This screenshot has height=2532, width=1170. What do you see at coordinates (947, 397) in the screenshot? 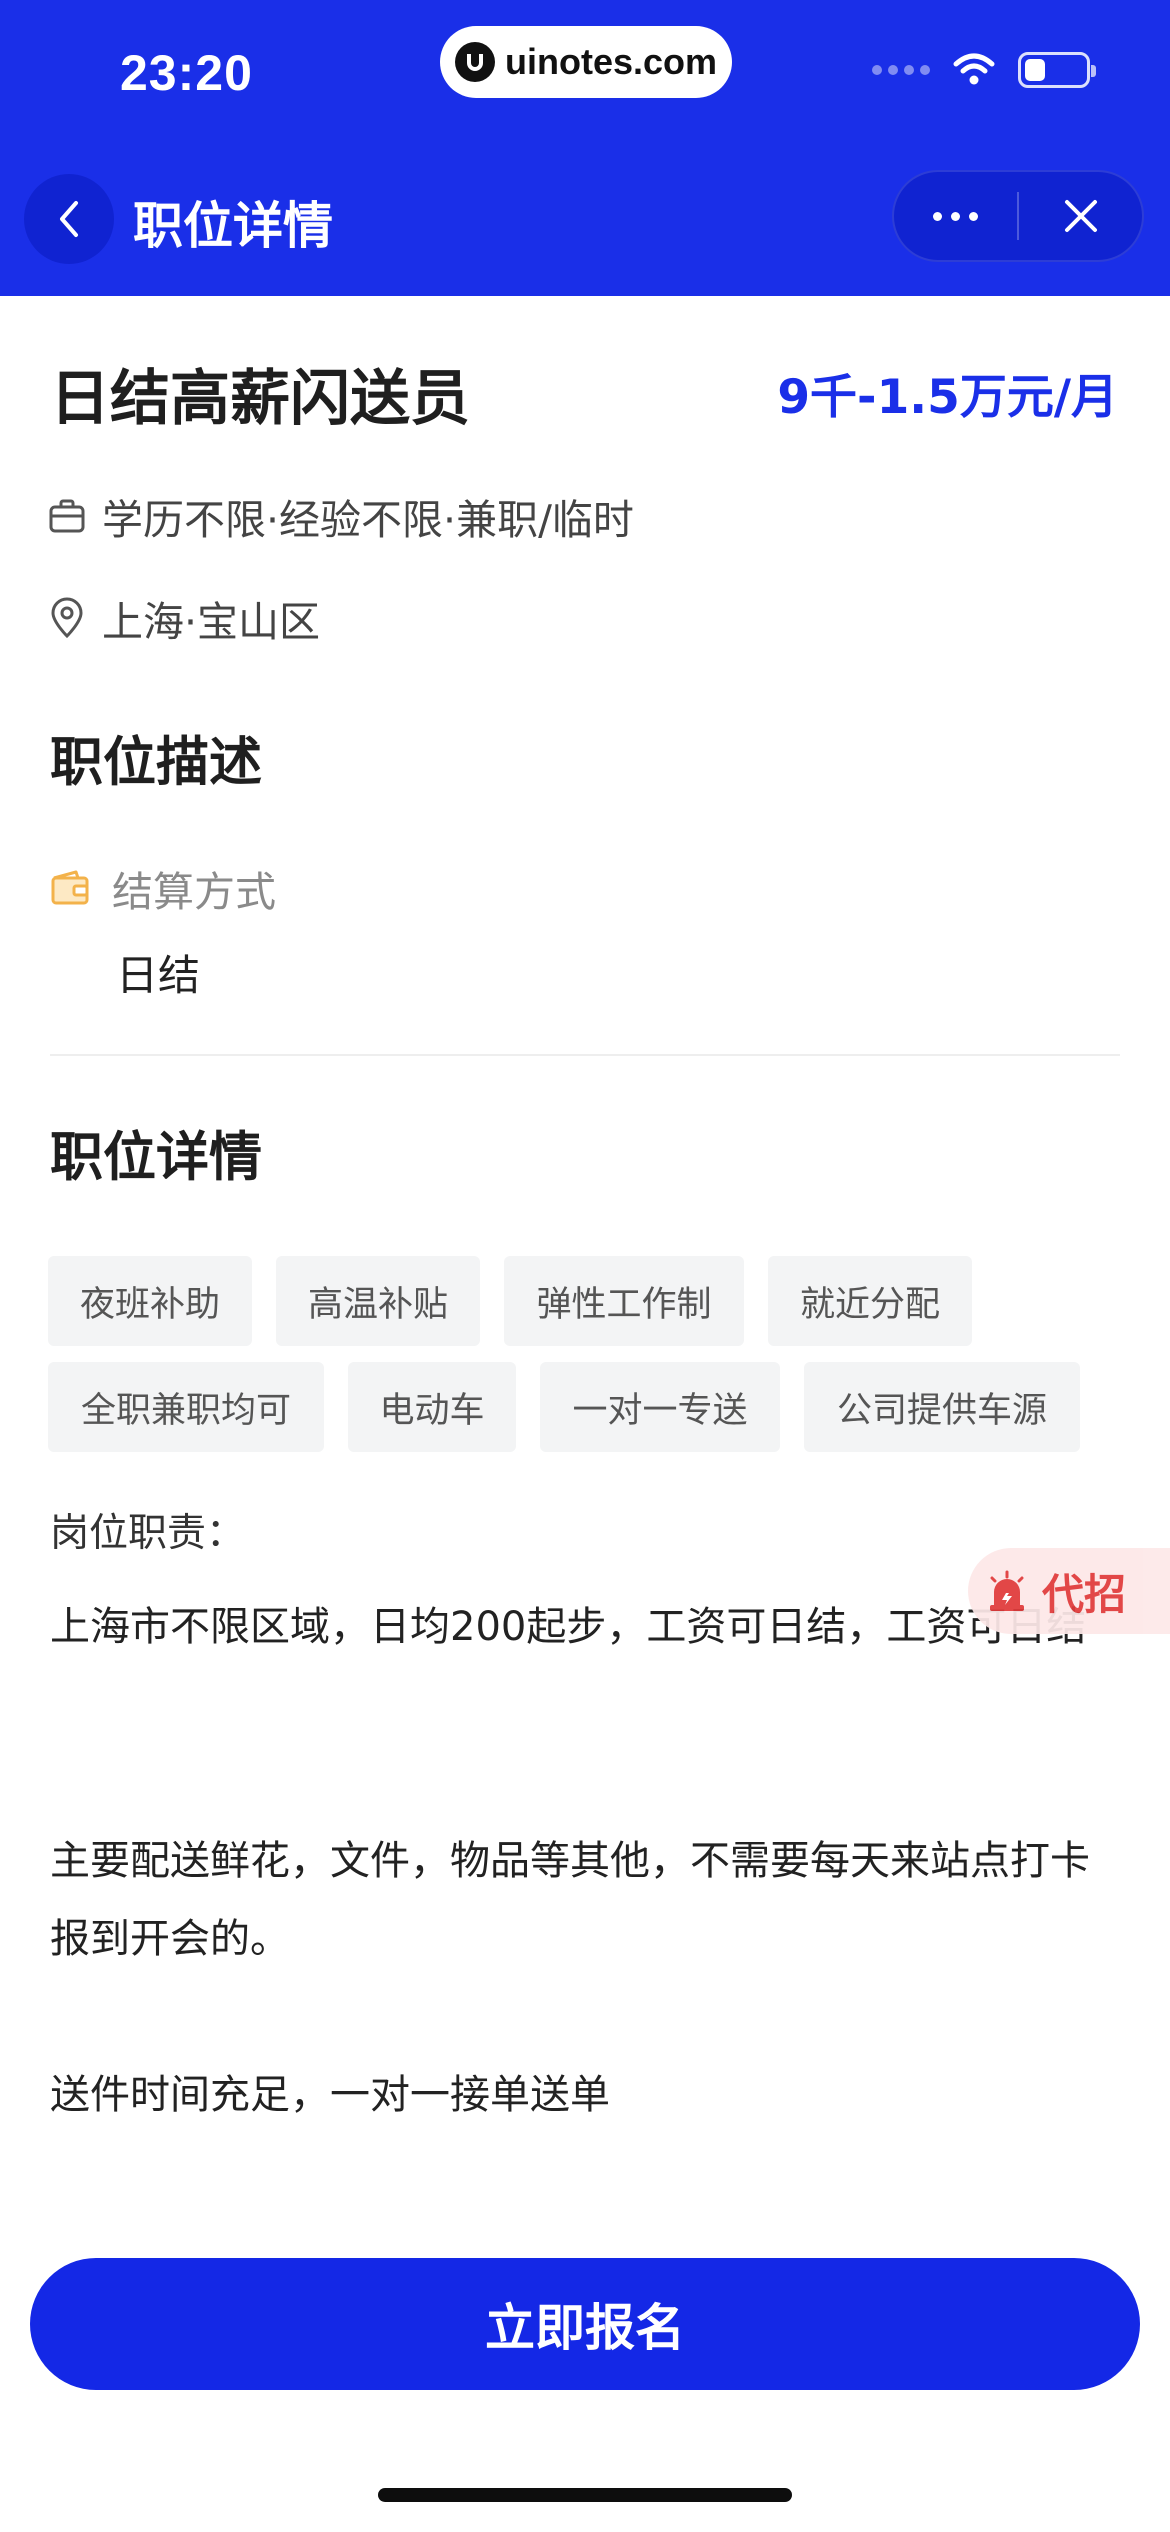
I see `salary-range: 9千-1.5万元/月` at bounding box center [947, 397].